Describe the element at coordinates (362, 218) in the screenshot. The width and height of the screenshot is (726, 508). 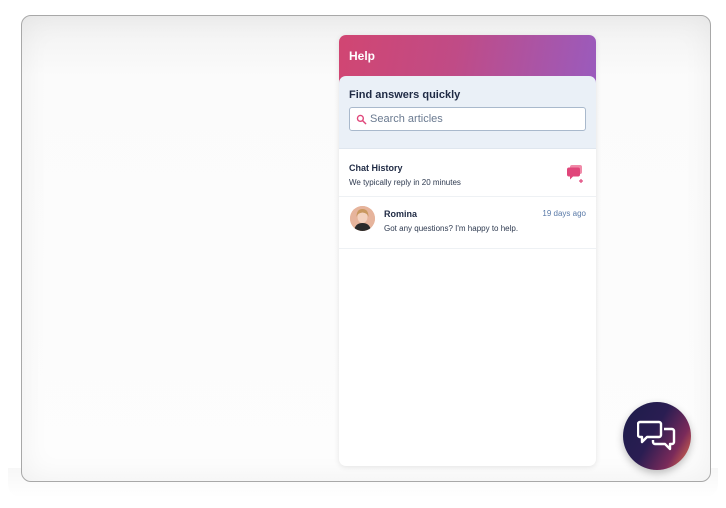
I see `agent-avatar` at that location.